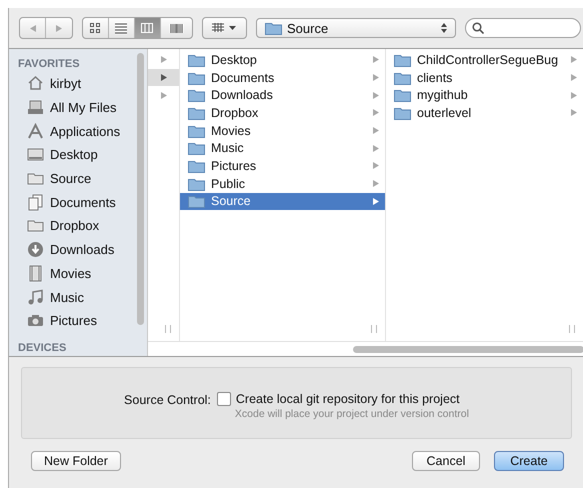 This screenshot has height=488, width=583. What do you see at coordinates (35, 107) in the screenshot?
I see `drawer-icon` at bounding box center [35, 107].